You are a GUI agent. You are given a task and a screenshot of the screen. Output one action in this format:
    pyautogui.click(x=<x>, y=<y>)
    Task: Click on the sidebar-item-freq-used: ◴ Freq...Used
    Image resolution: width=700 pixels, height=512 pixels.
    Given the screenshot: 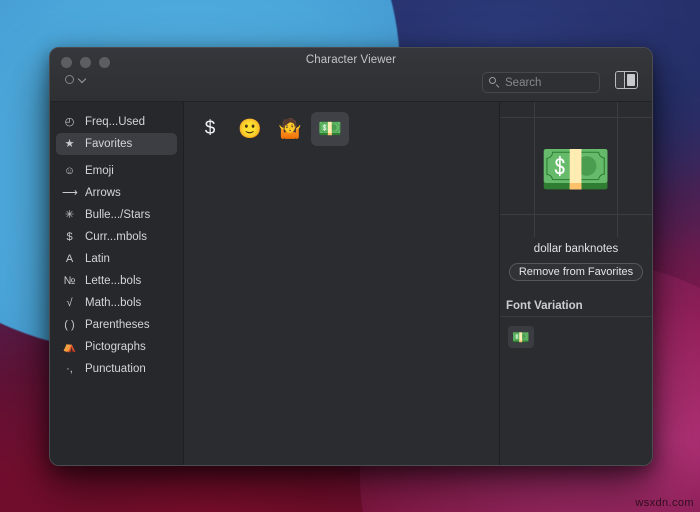 What is the action you would take?
    pyautogui.click(x=116, y=122)
    